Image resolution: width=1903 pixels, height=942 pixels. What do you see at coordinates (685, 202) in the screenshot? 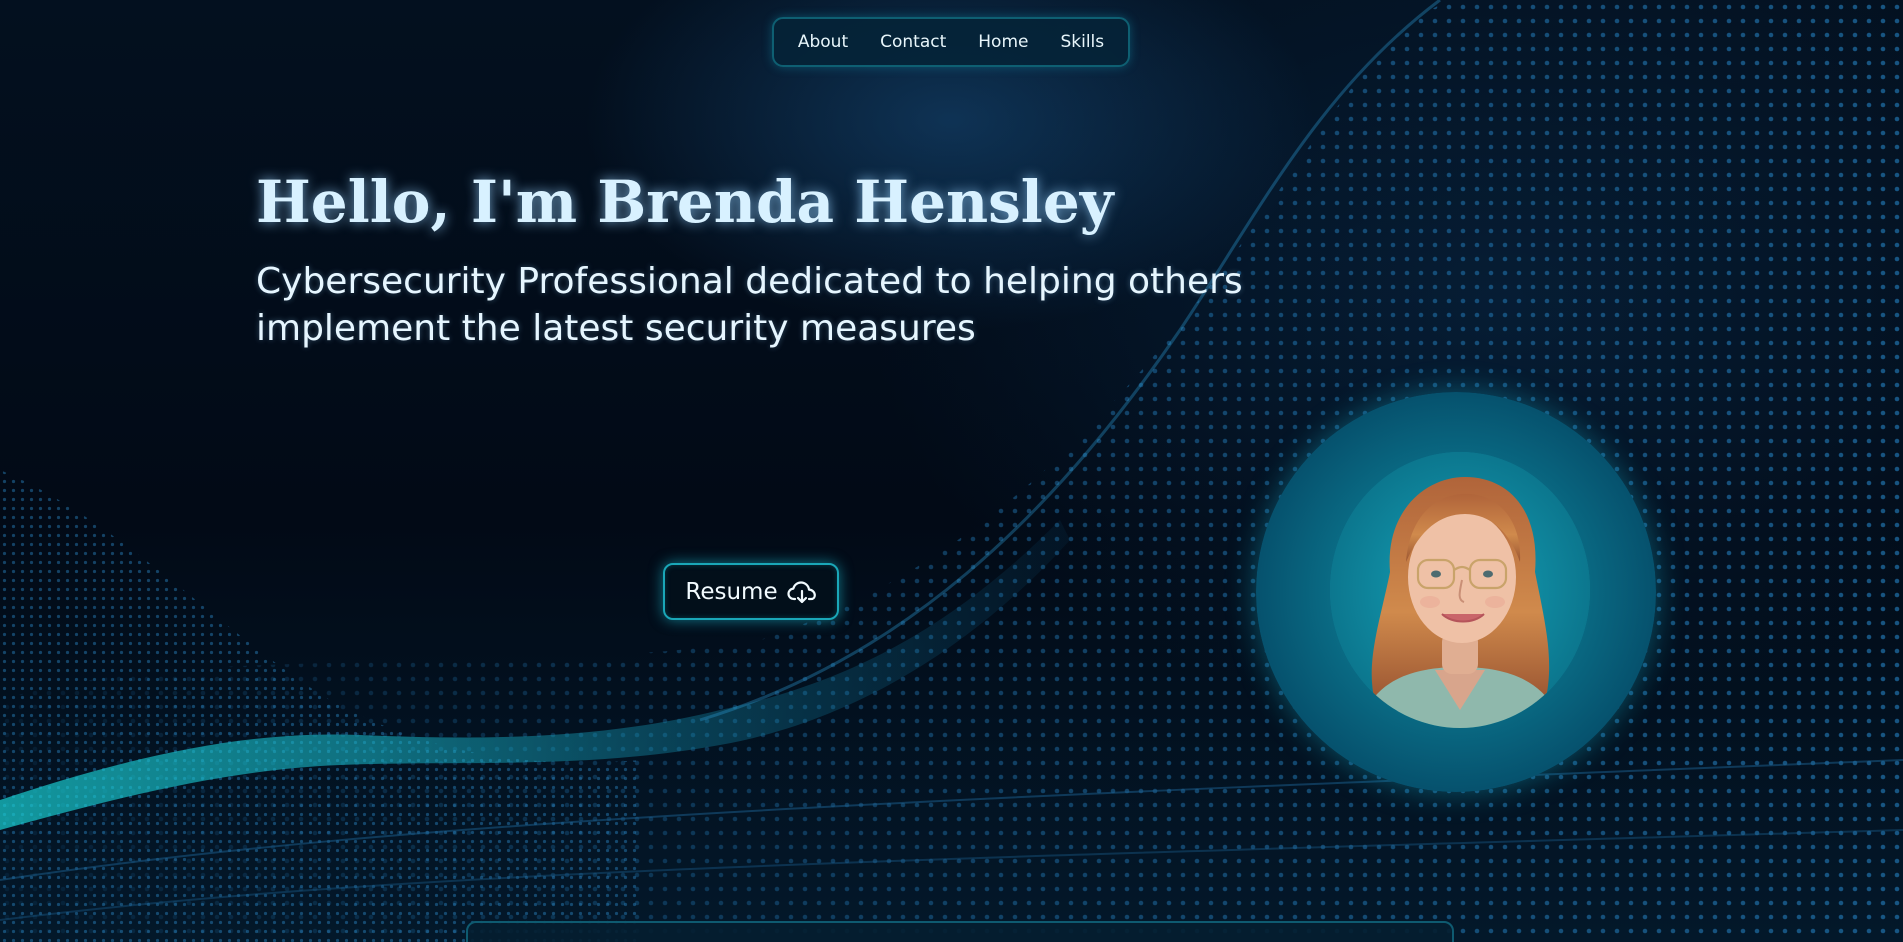
I see `hero-title: Hello, I'm Brenda Hensley` at bounding box center [685, 202].